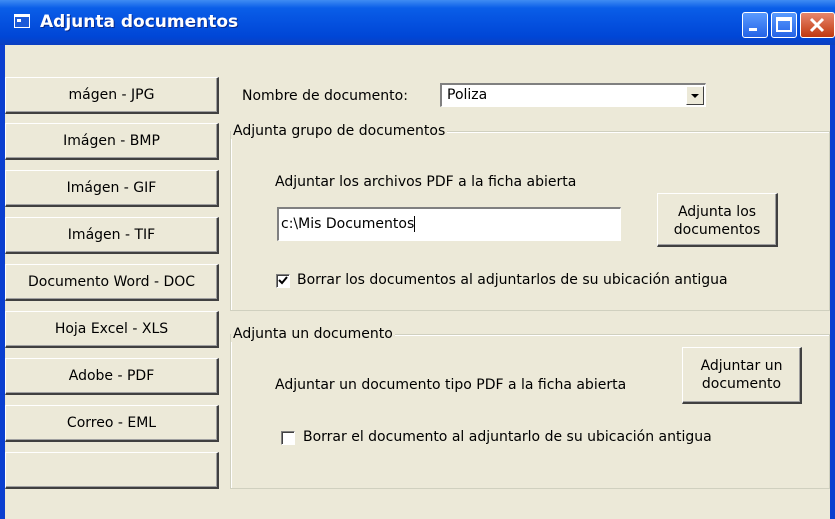 The image size is (835, 519). What do you see at coordinates (112, 376) in the screenshot?
I see `adobe-pdf-button: Adobe - PDF` at bounding box center [112, 376].